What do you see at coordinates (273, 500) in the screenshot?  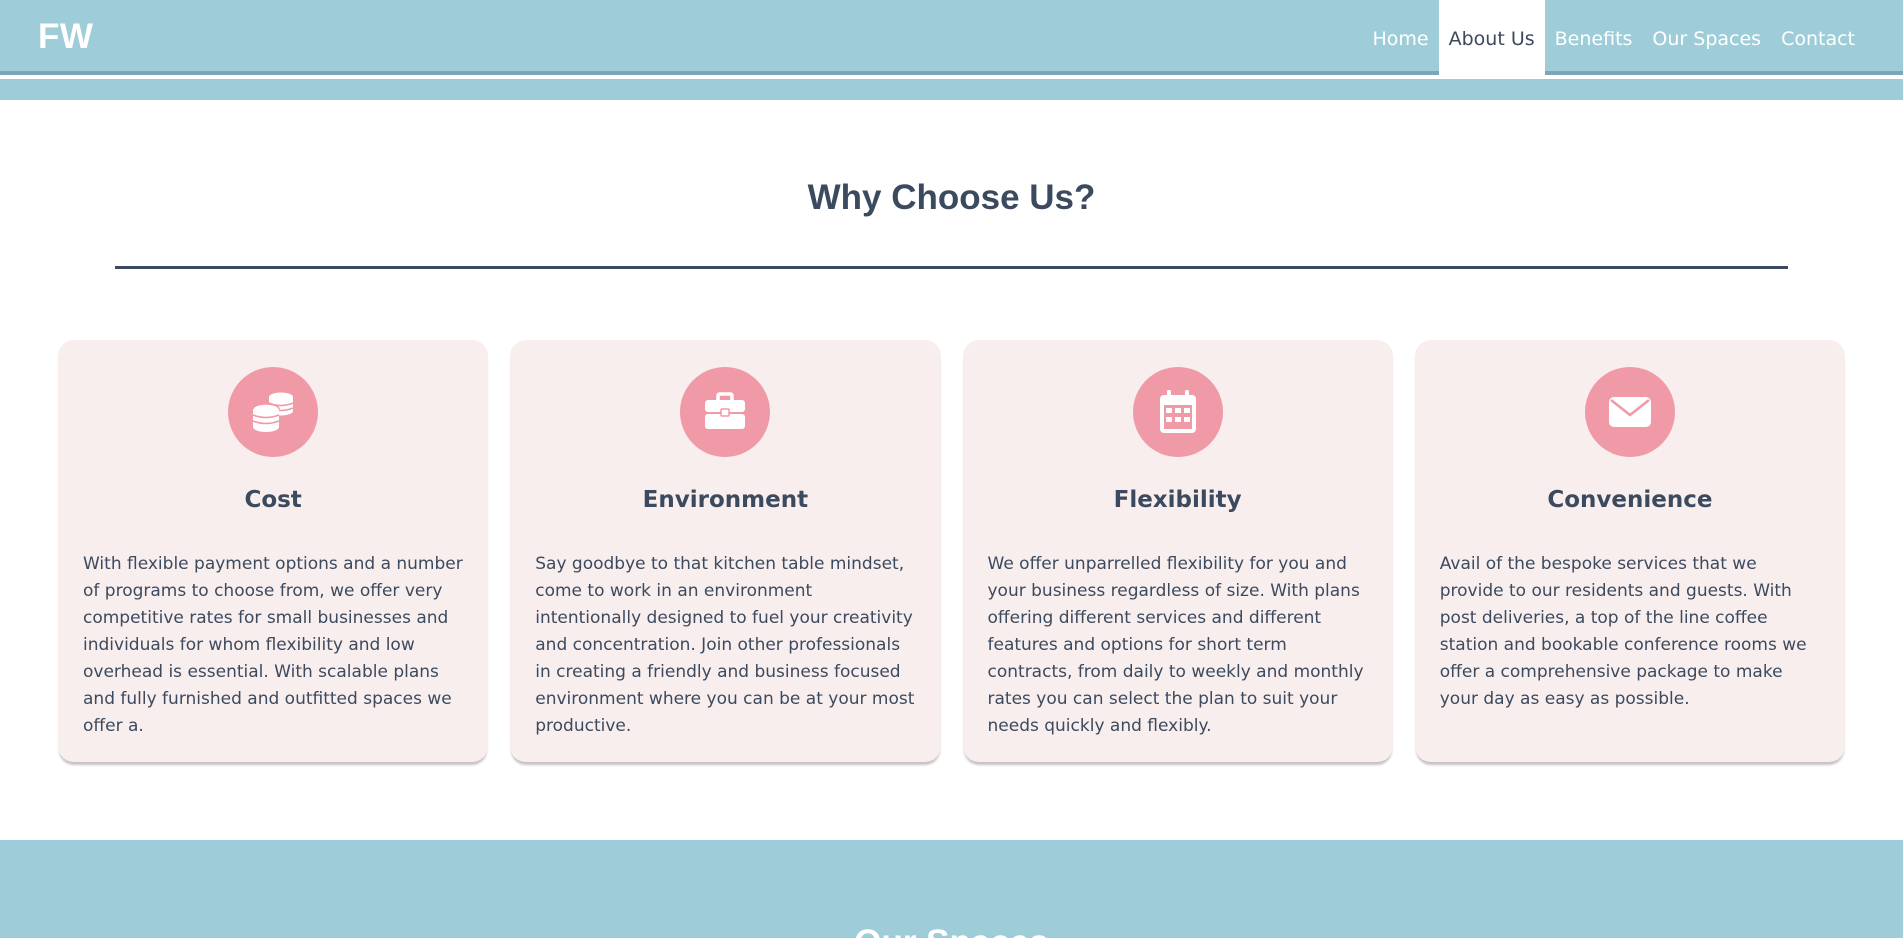 I see `card-title: Cost` at bounding box center [273, 500].